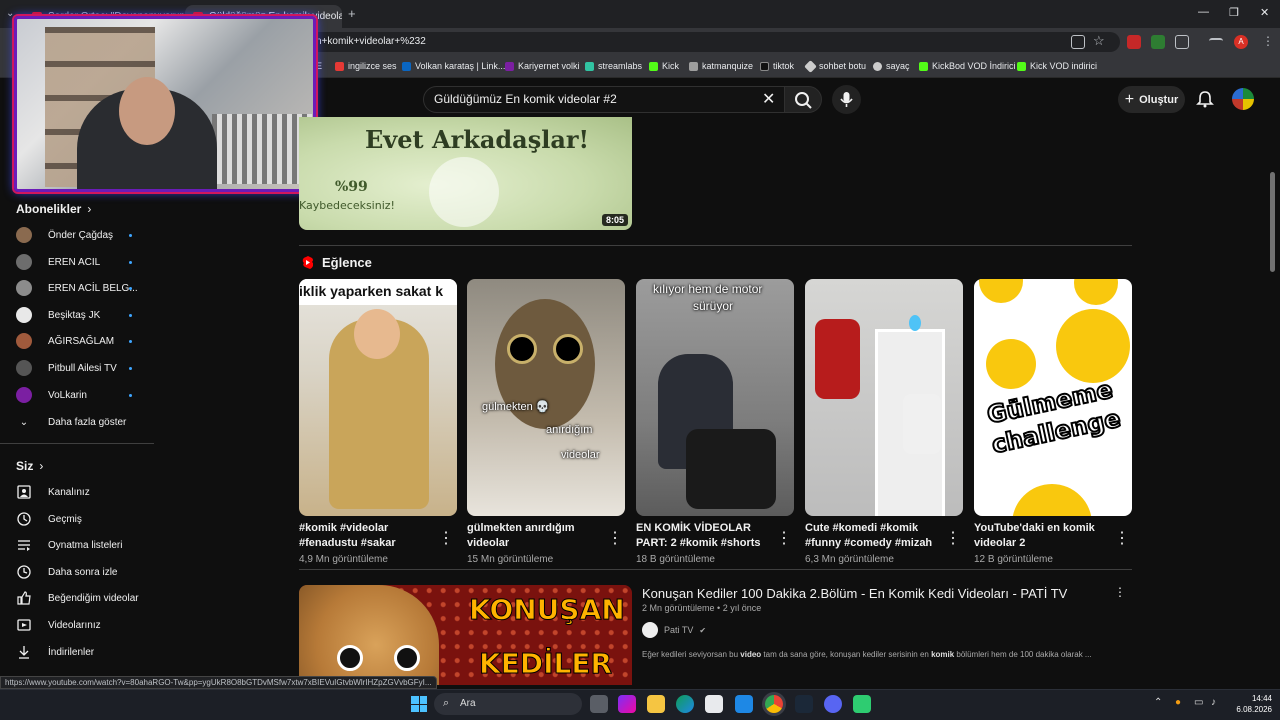 The image size is (1280, 720). What do you see at coordinates (891, 66) in the screenshot?
I see `bookmark: sayaç` at bounding box center [891, 66].